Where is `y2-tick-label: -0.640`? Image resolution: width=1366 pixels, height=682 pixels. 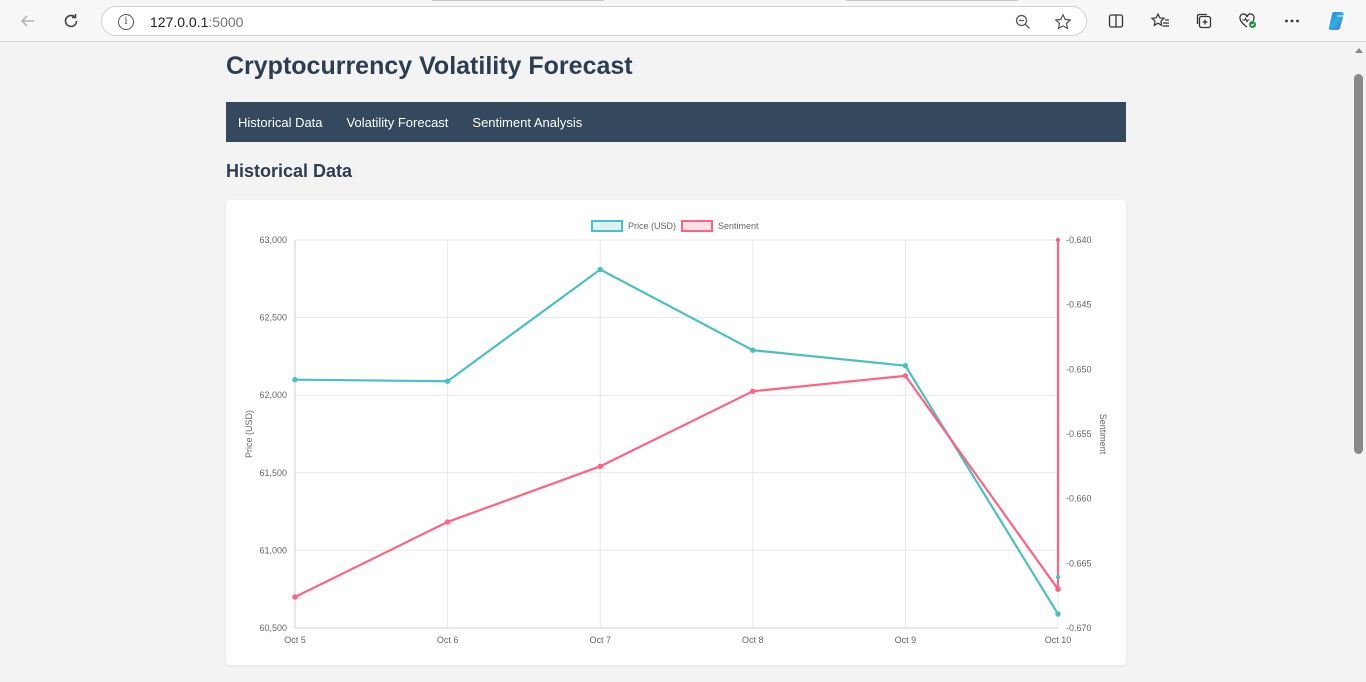 y2-tick-label: -0.640 is located at coordinates (1079, 240).